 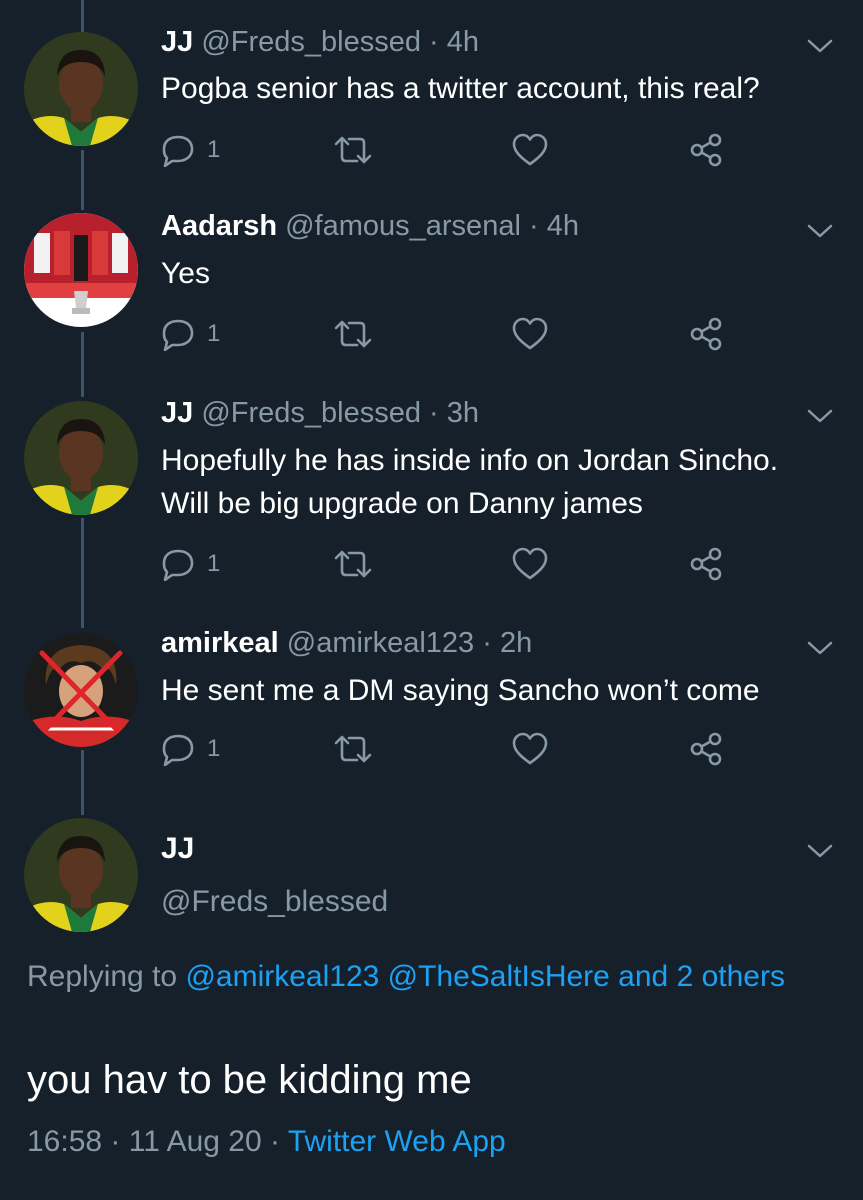 What do you see at coordinates (380, 643) in the screenshot?
I see `user-handle: @amirkeal123` at bounding box center [380, 643].